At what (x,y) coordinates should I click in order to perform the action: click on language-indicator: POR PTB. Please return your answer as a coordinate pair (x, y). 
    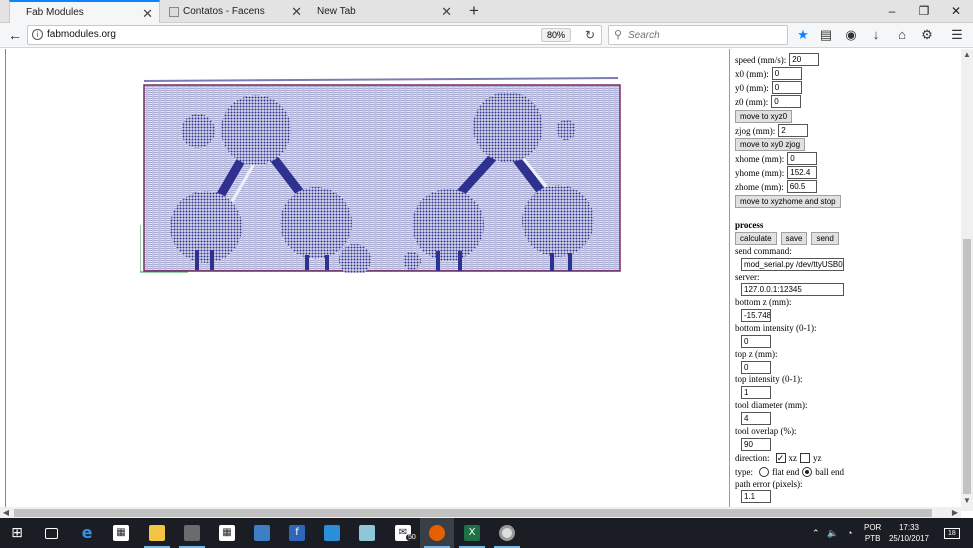
    Looking at the image, I should click on (872, 533).